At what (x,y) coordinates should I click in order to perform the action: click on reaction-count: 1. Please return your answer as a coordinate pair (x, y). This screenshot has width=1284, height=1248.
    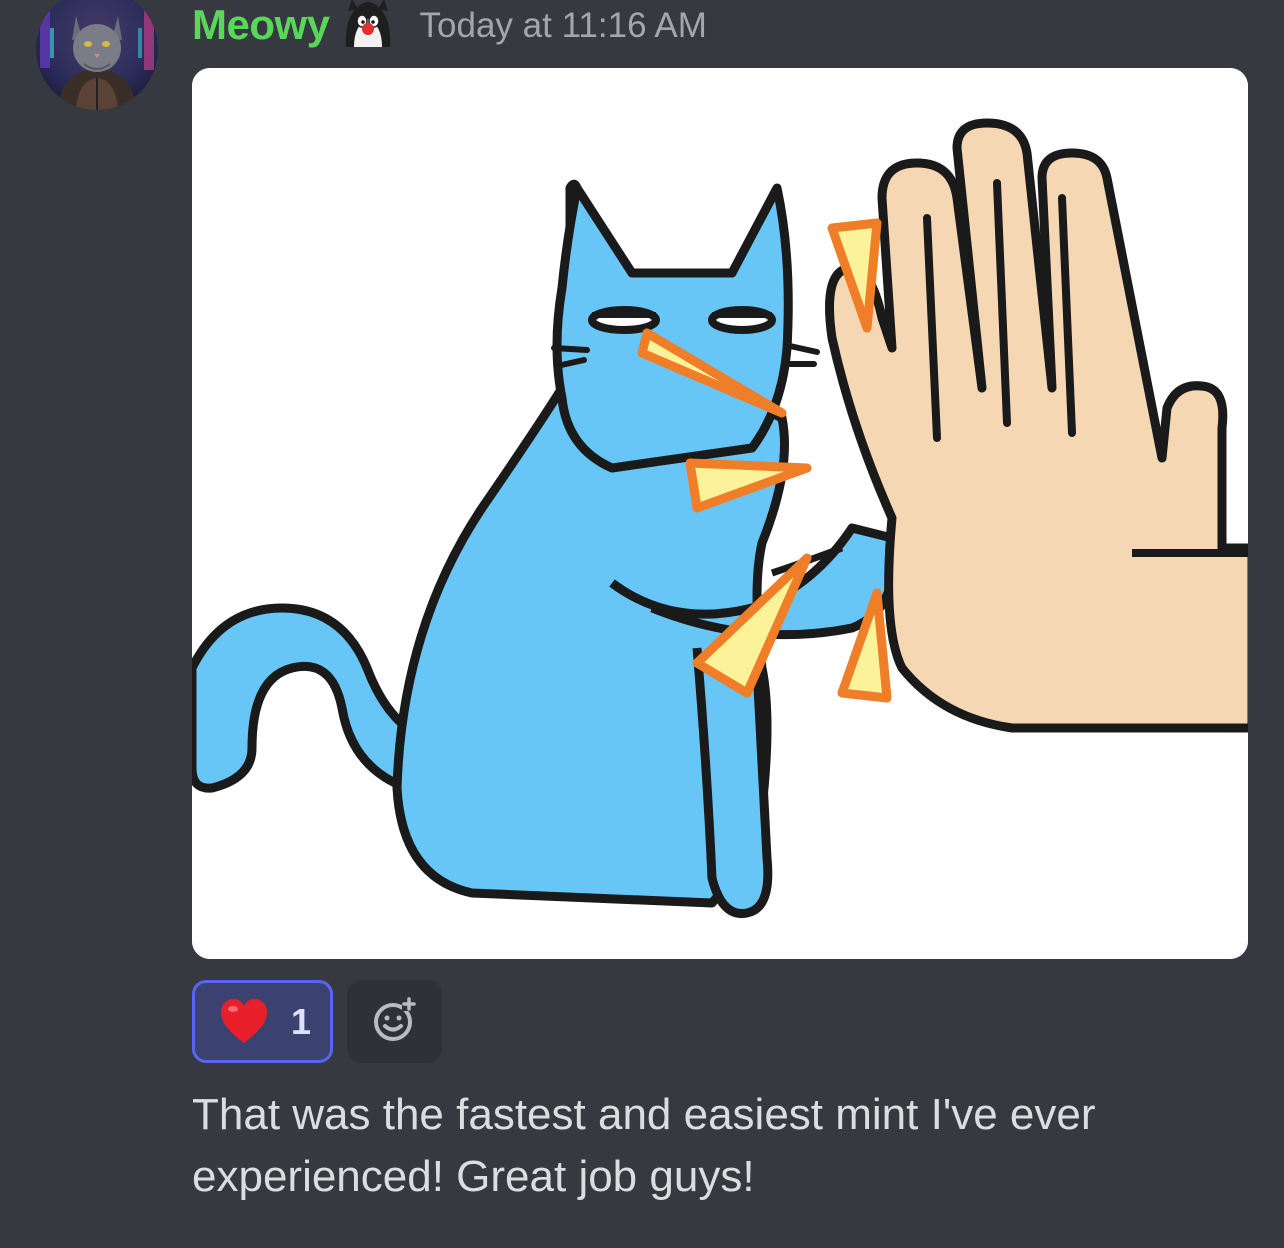
    Looking at the image, I should click on (301, 1021).